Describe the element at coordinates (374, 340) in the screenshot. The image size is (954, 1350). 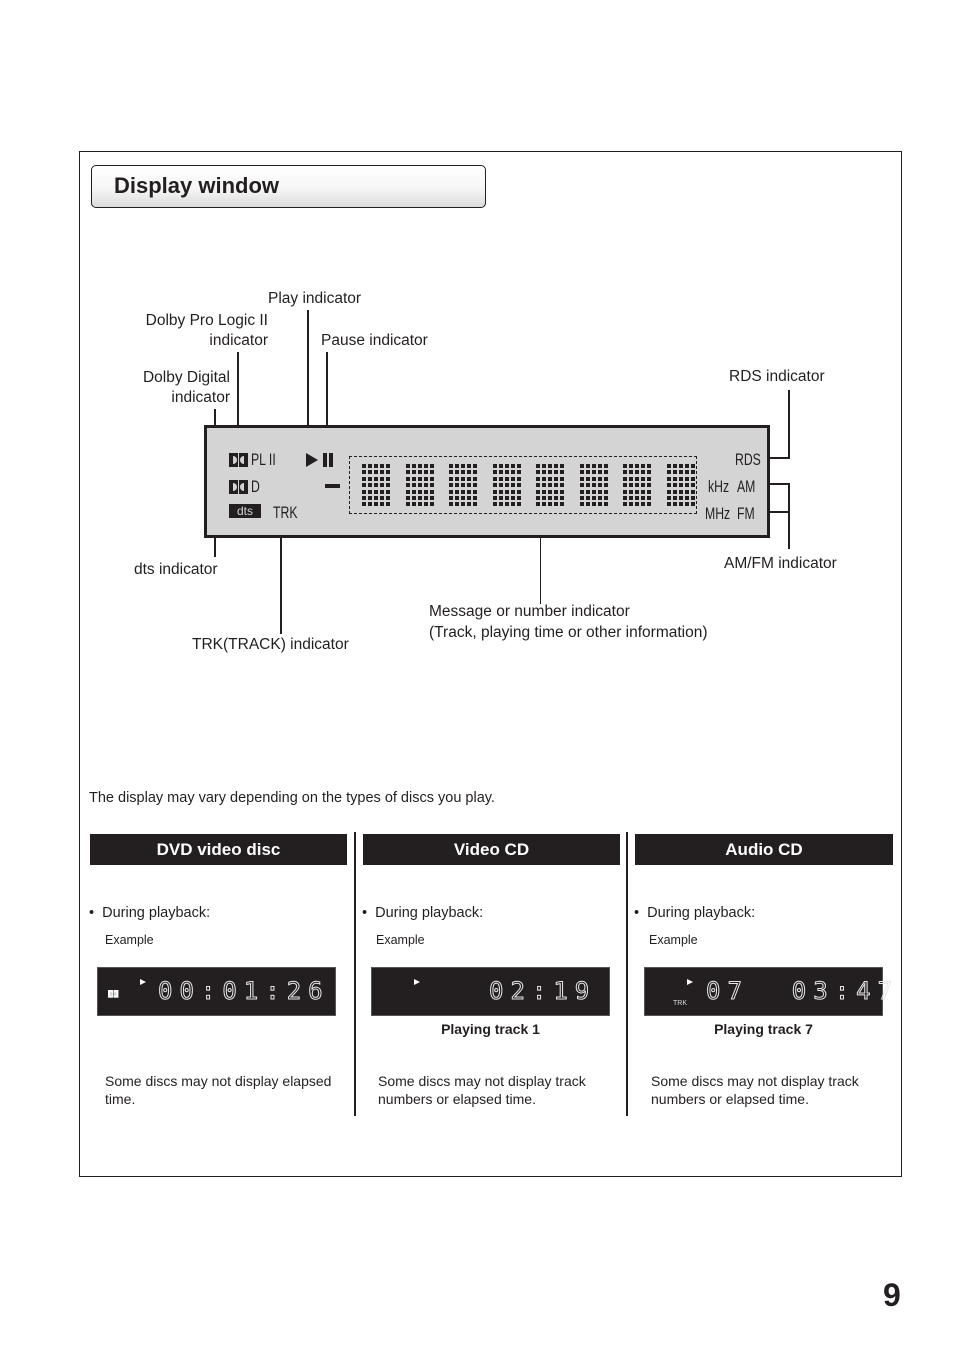
I see `pause-indicator-label: Pause indicator` at that location.